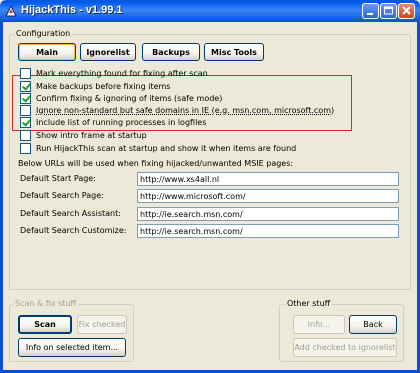 The height and width of the screenshot is (373, 420). Describe the element at coordinates (45, 303) in the screenshot. I see `scan-fix-group-title: Scan & fix stuff` at that location.